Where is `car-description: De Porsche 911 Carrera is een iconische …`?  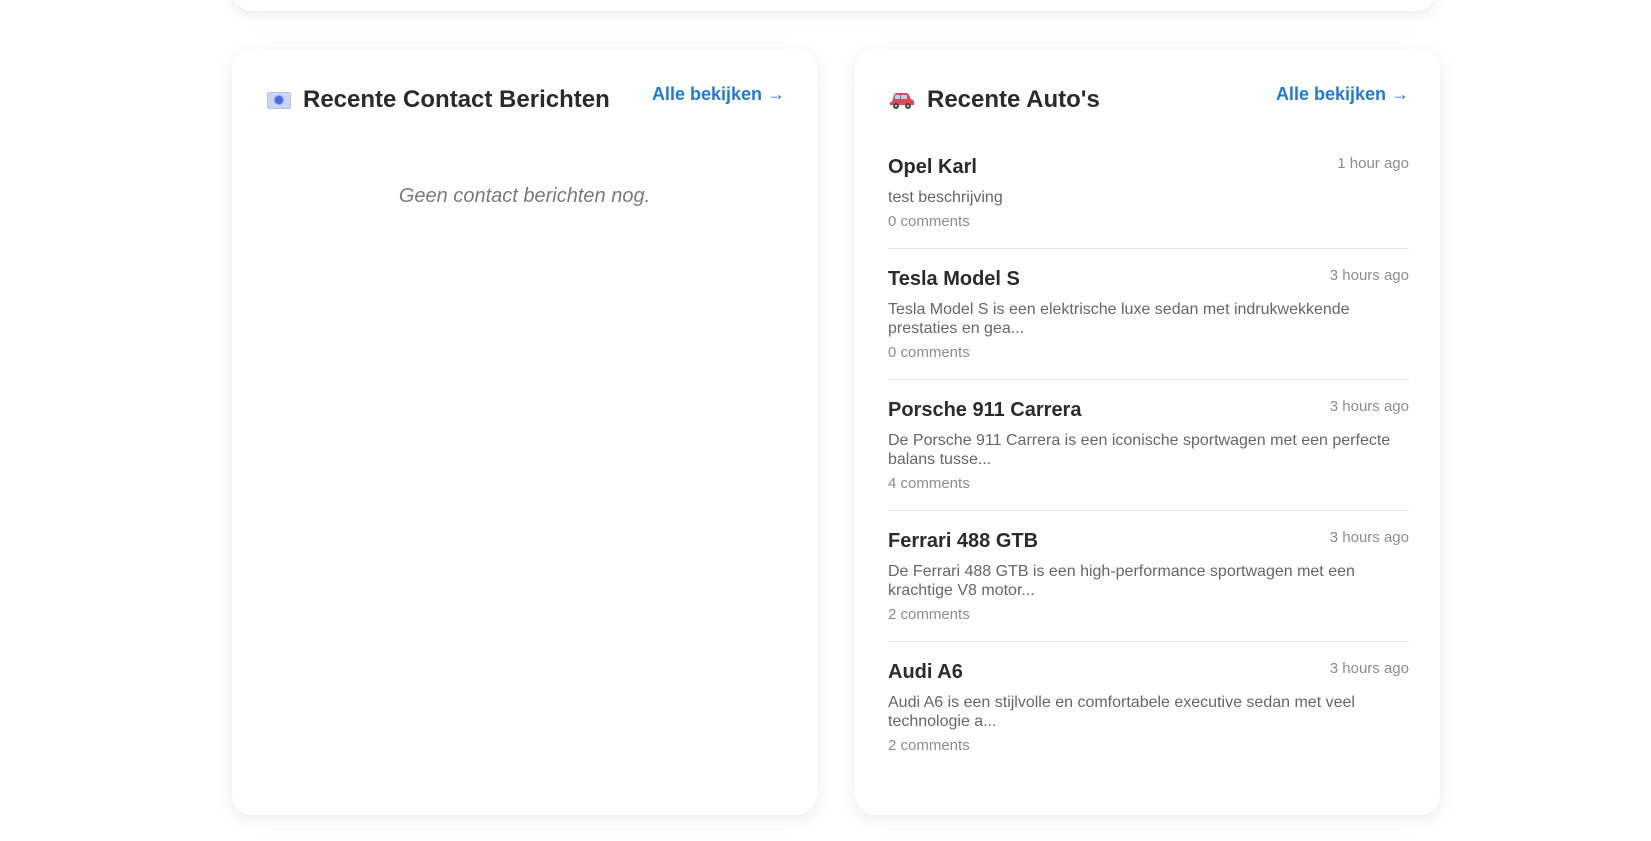
car-description: De Porsche 911 Carrera is een iconische … is located at coordinates (1139, 450).